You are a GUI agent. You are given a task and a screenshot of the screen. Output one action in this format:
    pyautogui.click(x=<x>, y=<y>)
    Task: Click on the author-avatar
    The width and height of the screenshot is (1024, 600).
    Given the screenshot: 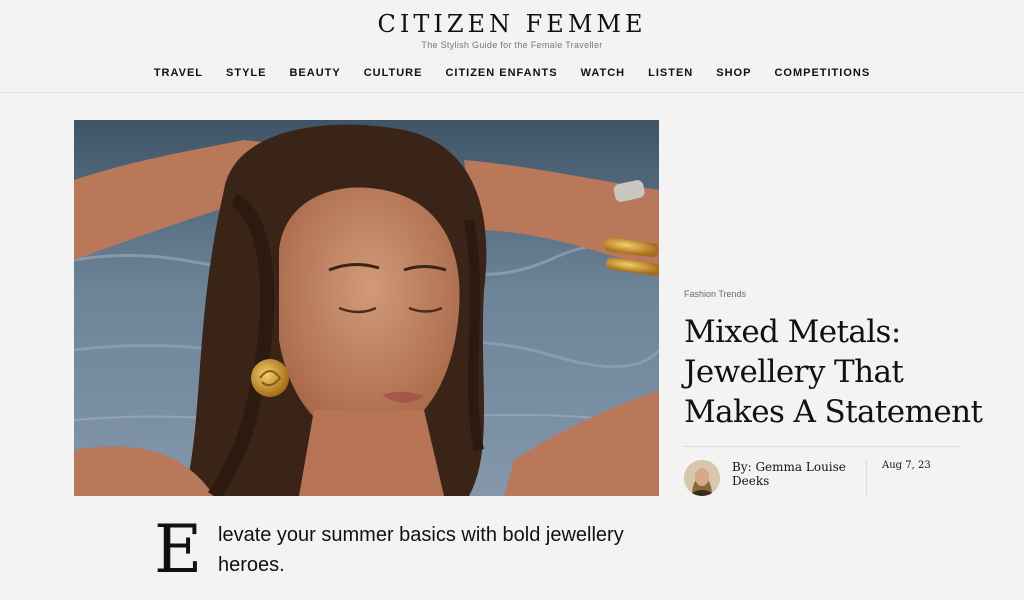 What is the action you would take?
    pyautogui.click(x=702, y=478)
    